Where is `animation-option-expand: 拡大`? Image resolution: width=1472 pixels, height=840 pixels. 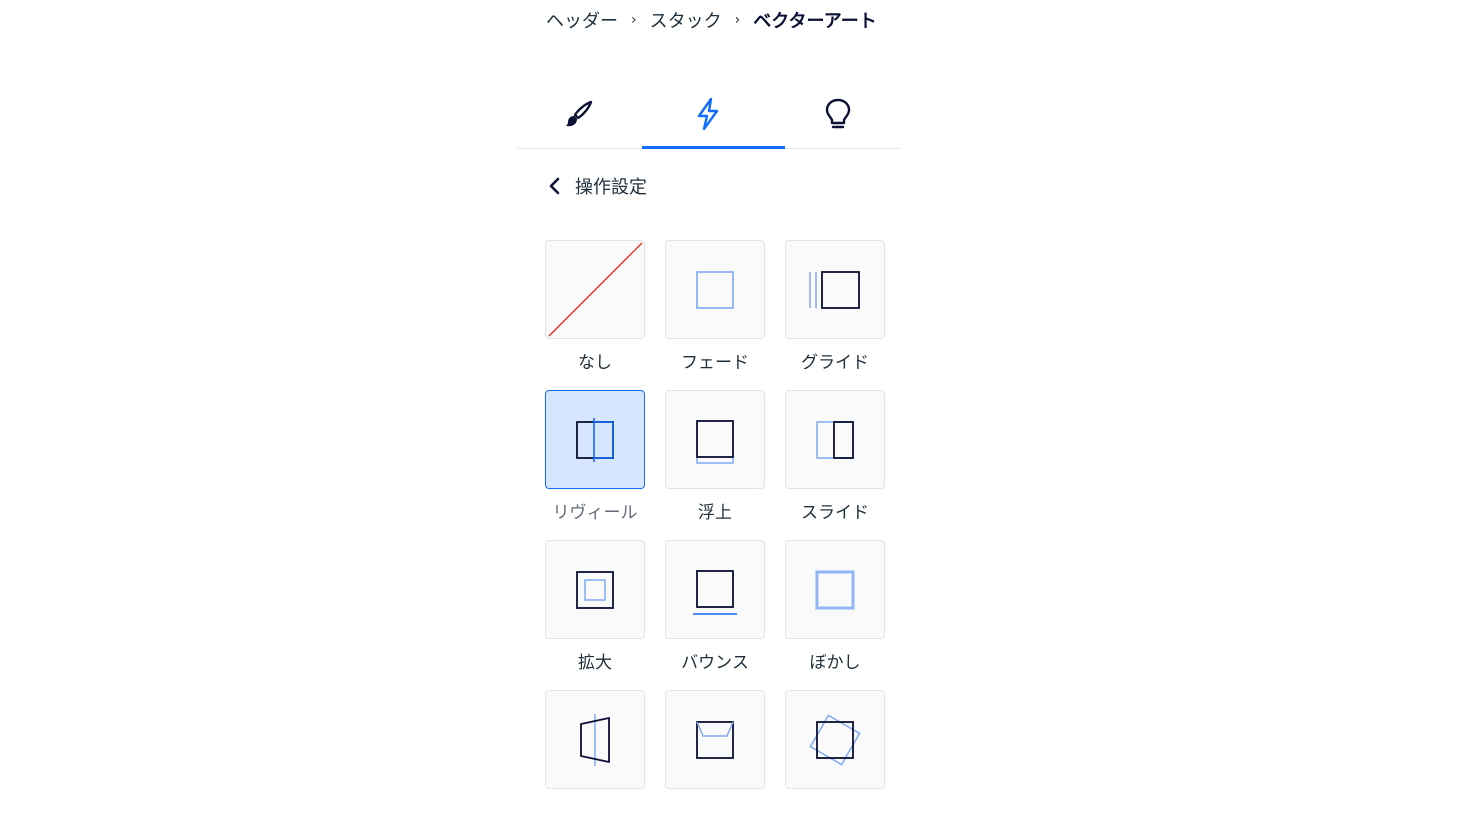 animation-option-expand: 拡大 is located at coordinates (595, 615).